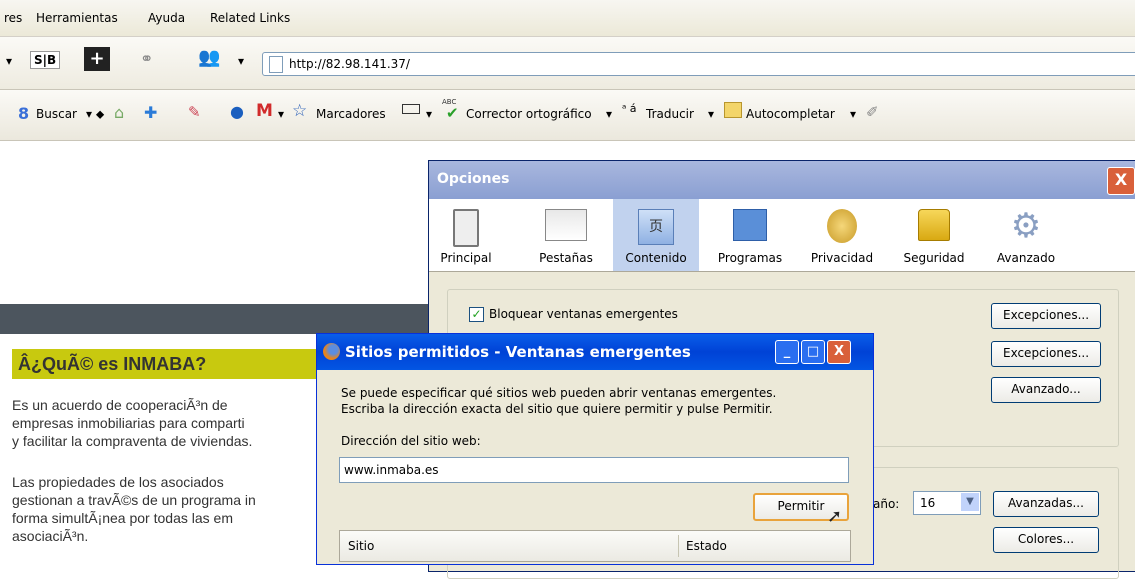 This screenshot has width=1135, height=579. Describe the element at coordinates (9, 61) in the screenshot. I see `dropdown-arrow-icon: ▾` at that location.